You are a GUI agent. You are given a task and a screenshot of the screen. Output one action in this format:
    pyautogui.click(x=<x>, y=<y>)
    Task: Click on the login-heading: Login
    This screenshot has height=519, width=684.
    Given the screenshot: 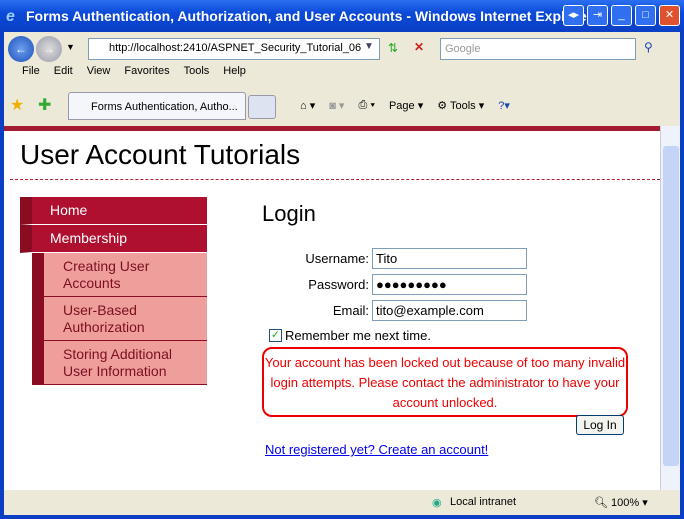 What is the action you would take?
    pyautogui.click(x=289, y=213)
    